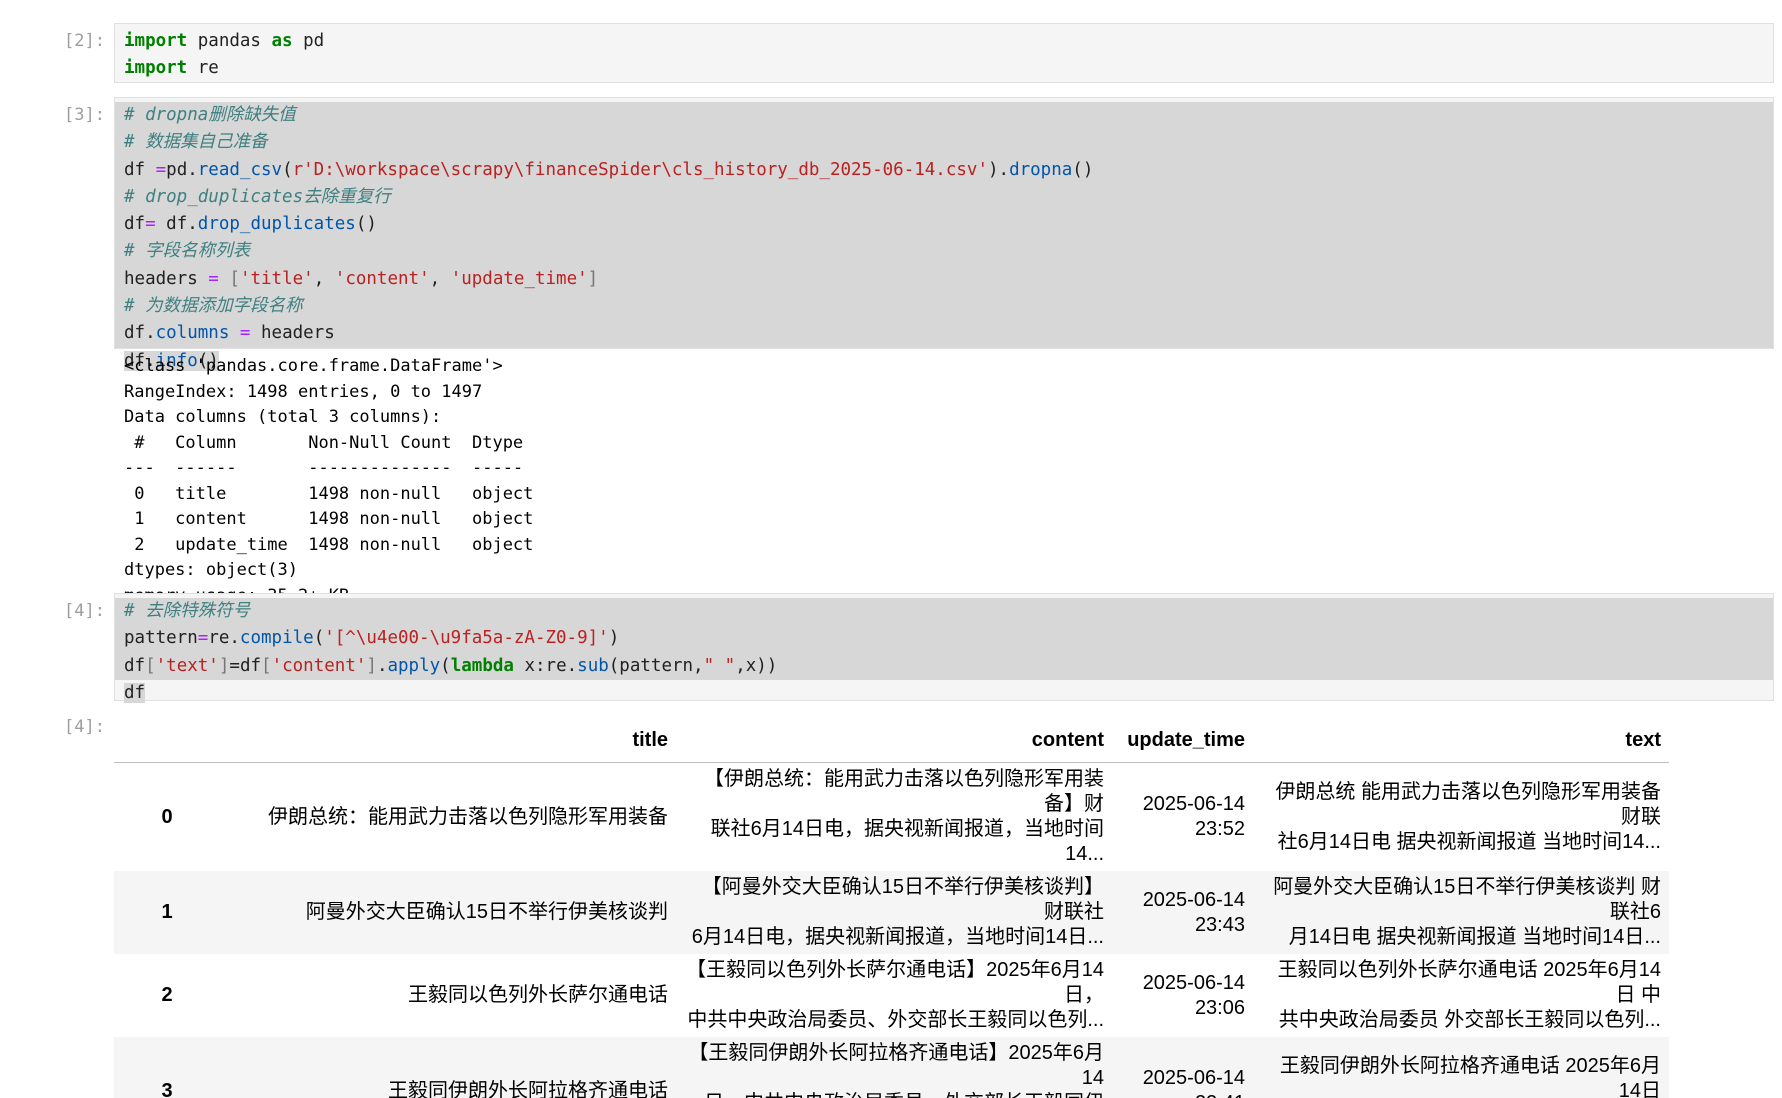 The height and width of the screenshot is (1098, 1782). What do you see at coordinates (1469, 982) in the screenshot?
I see `cell-line: 王毅同以色列外长萨尔通电话 2025年6月14日 中` at bounding box center [1469, 982].